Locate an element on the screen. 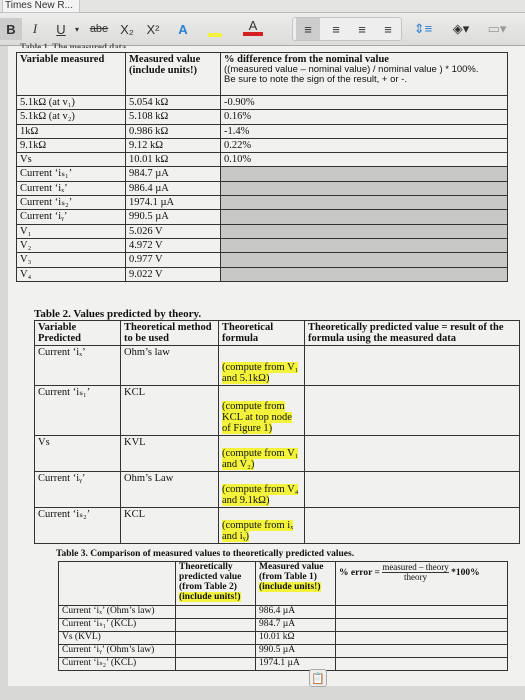  table-cell: -0.90% is located at coordinates (364, 102).